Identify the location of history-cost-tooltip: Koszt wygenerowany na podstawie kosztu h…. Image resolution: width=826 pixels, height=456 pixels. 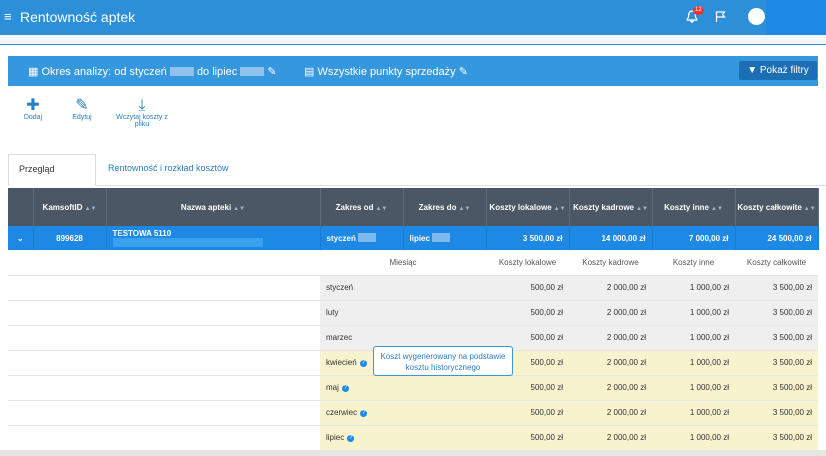
(443, 361).